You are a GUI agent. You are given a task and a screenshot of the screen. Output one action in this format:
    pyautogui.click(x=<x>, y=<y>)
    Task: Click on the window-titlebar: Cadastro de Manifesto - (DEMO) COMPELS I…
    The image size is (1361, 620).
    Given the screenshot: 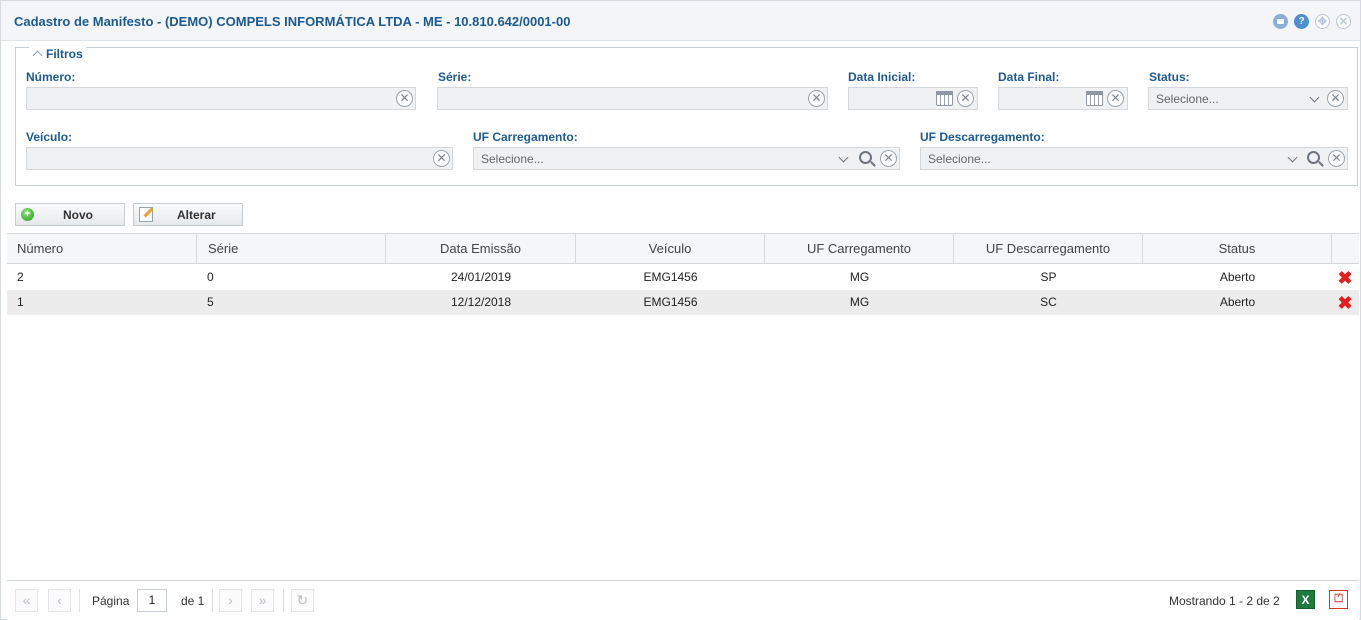 What is the action you would take?
    pyautogui.click(x=680, y=21)
    